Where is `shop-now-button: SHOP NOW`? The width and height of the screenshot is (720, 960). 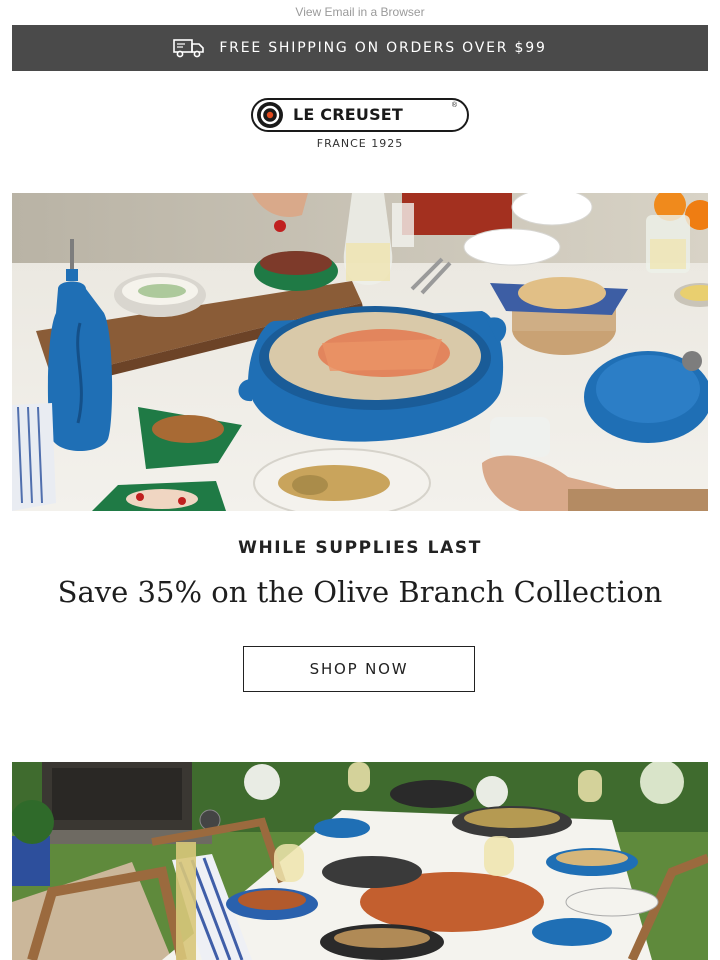 shop-now-button: SHOP NOW is located at coordinates (359, 669).